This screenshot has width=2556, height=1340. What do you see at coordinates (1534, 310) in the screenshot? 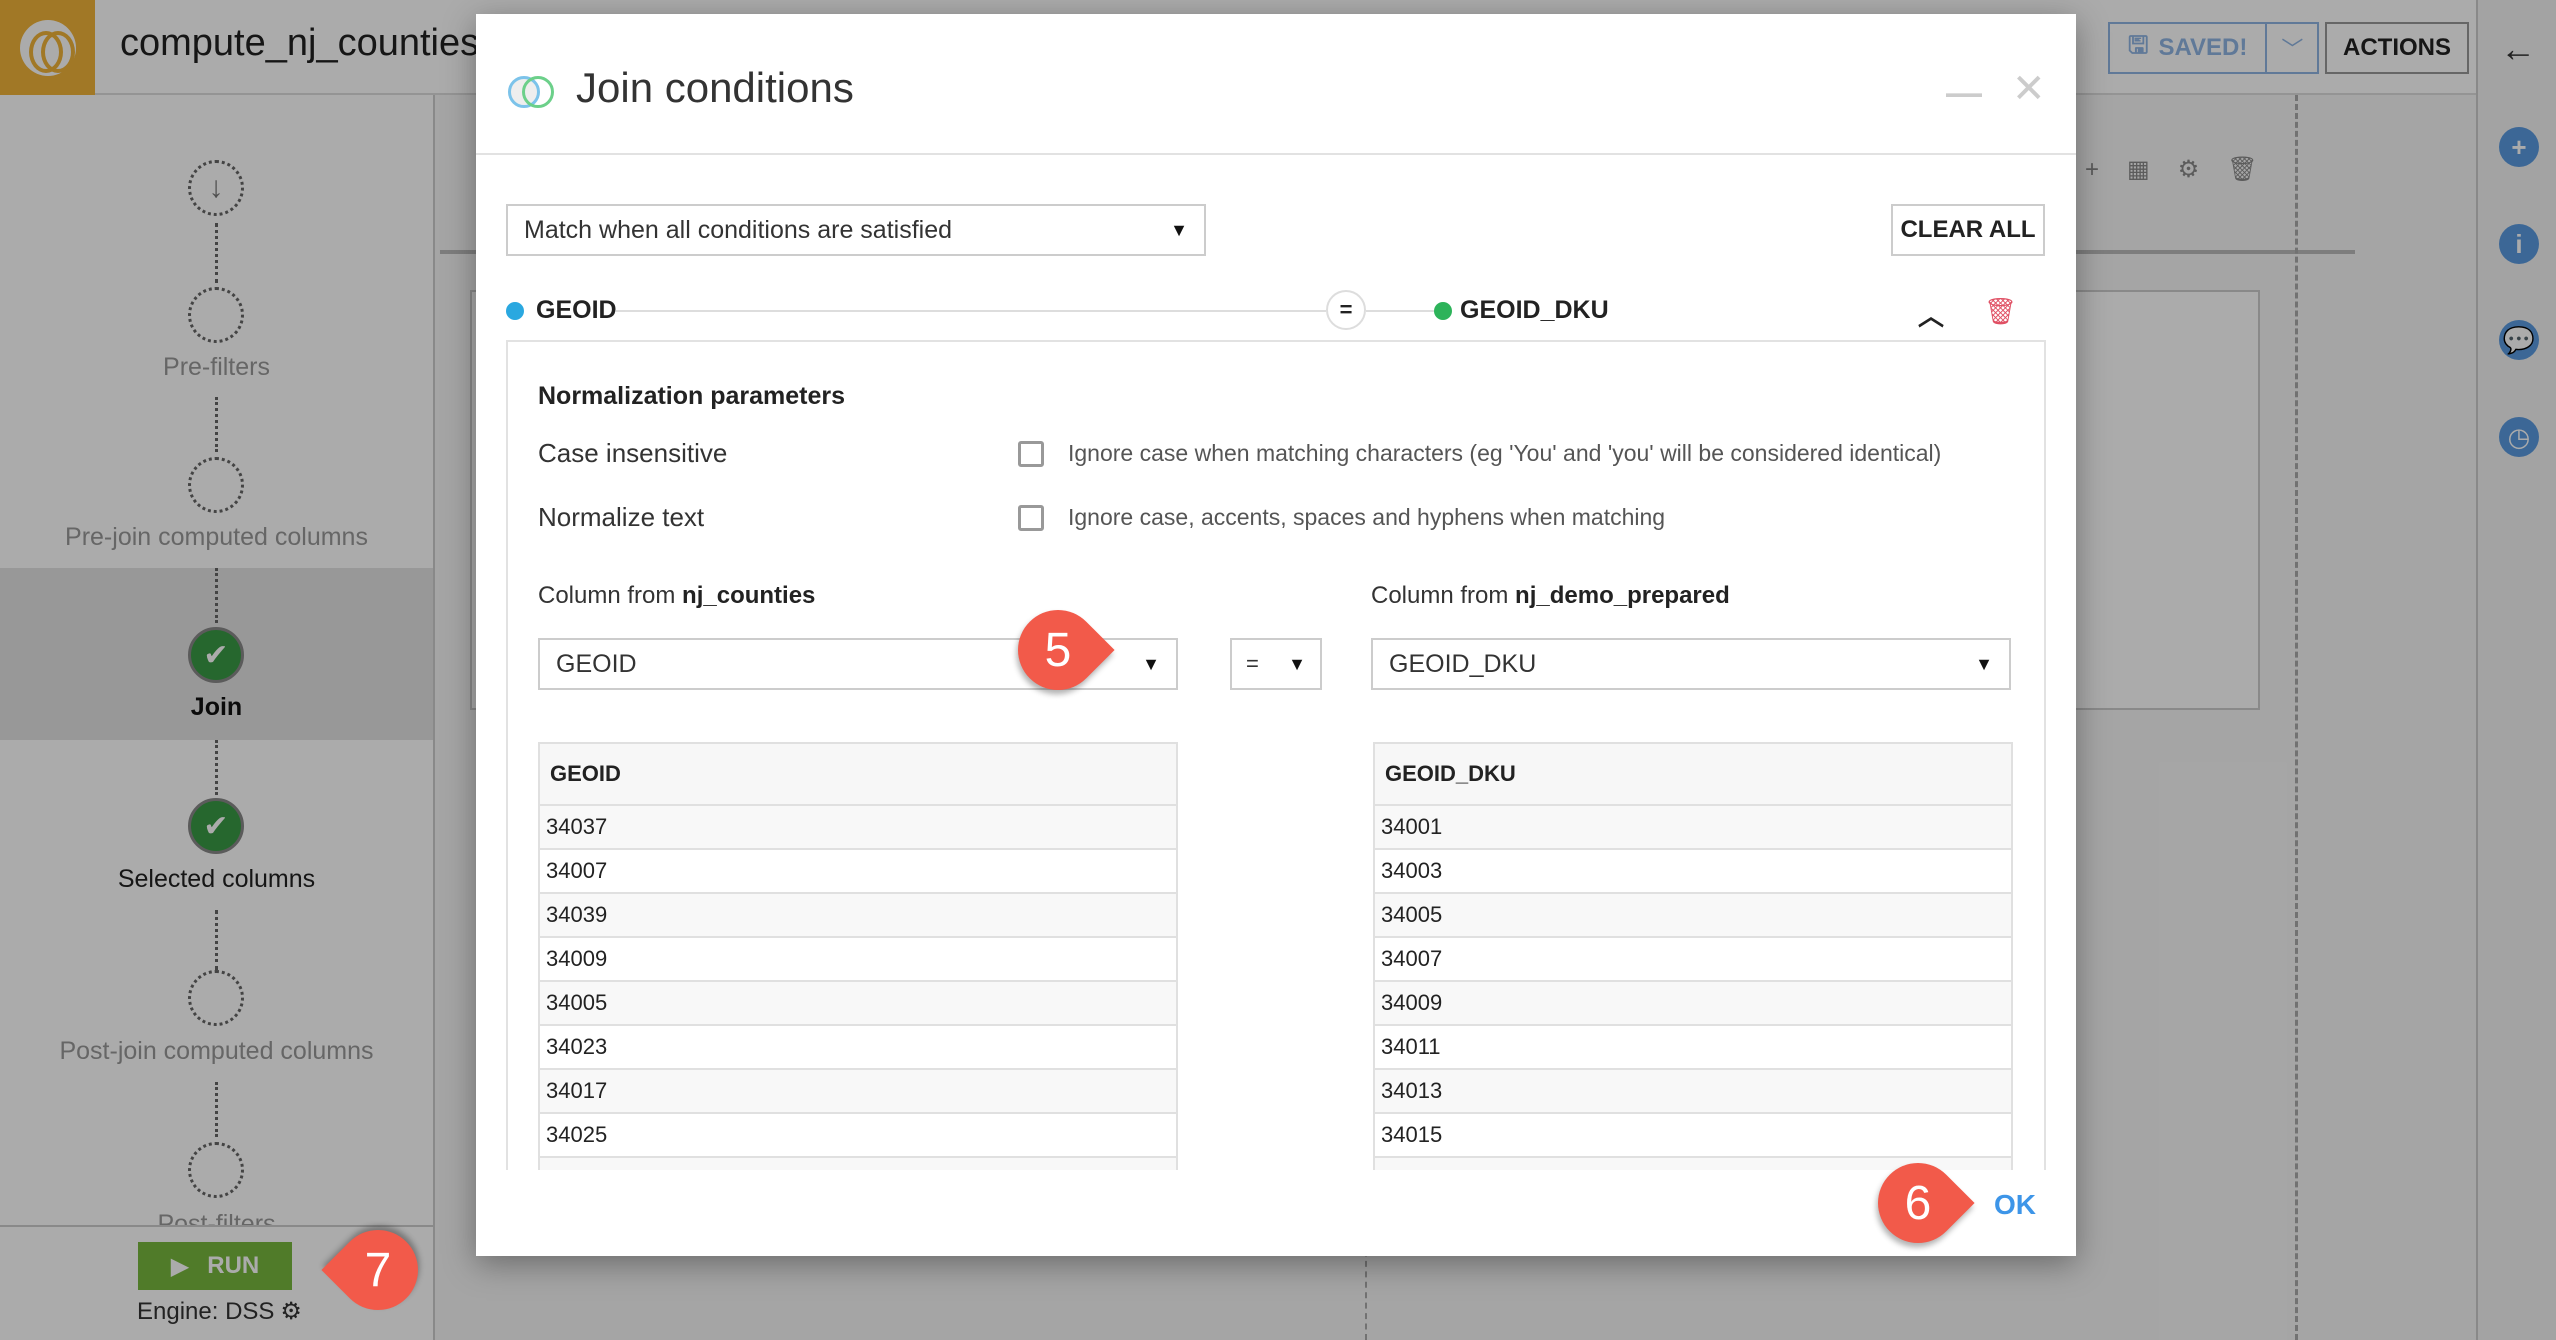
I see `condition-right-column: GEOID_DKU` at bounding box center [1534, 310].